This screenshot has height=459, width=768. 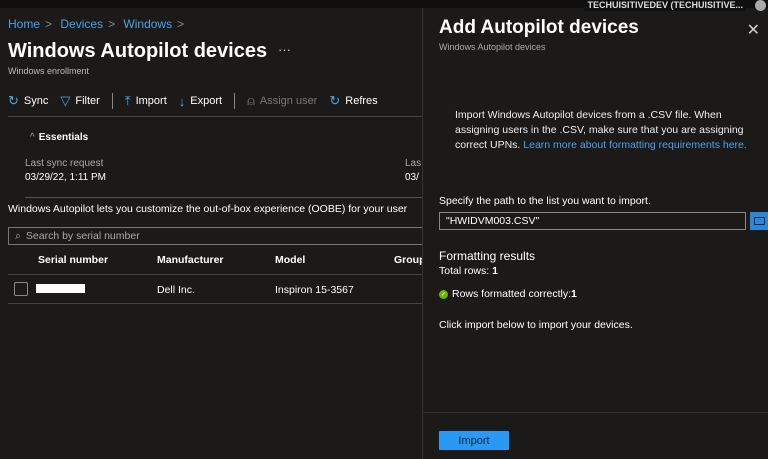 I want to click on search-icon: ⌕, so click(x=18, y=235).